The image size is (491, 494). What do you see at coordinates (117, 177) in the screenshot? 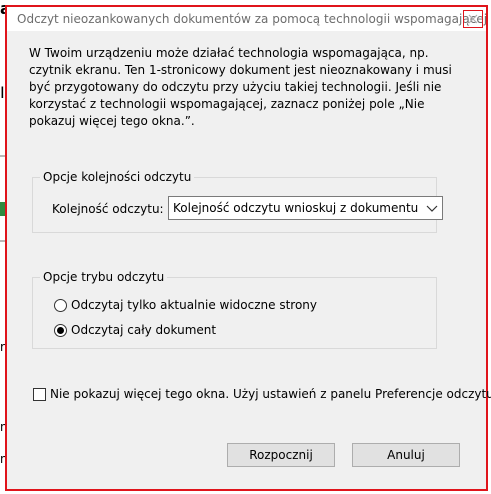
I see `reading-order-legend: Opcje kolejności odczytu` at bounding box center [117, 177].